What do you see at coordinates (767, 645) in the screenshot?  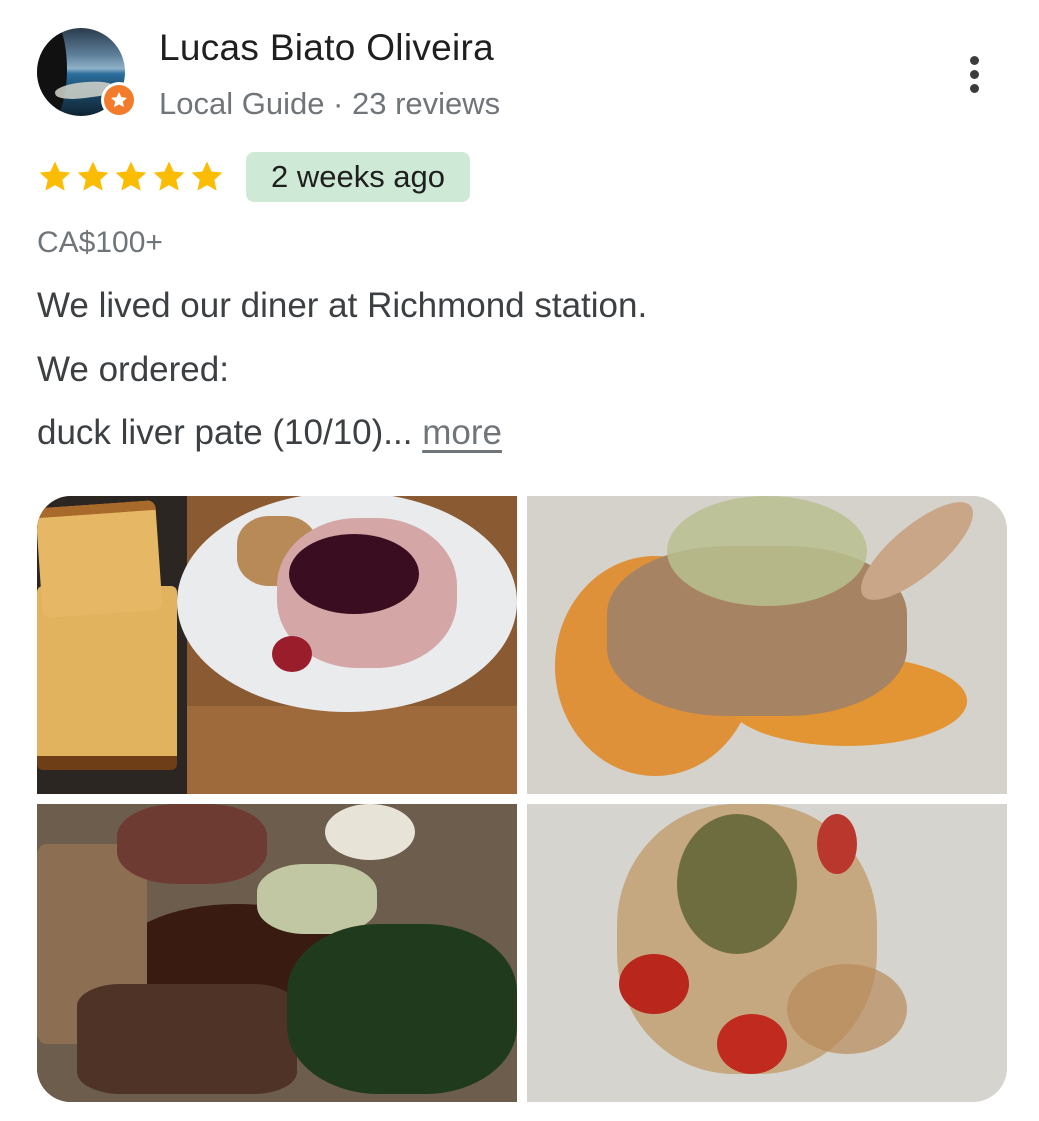 I see `photo-fried-dish` at bounding box center [767, 645].